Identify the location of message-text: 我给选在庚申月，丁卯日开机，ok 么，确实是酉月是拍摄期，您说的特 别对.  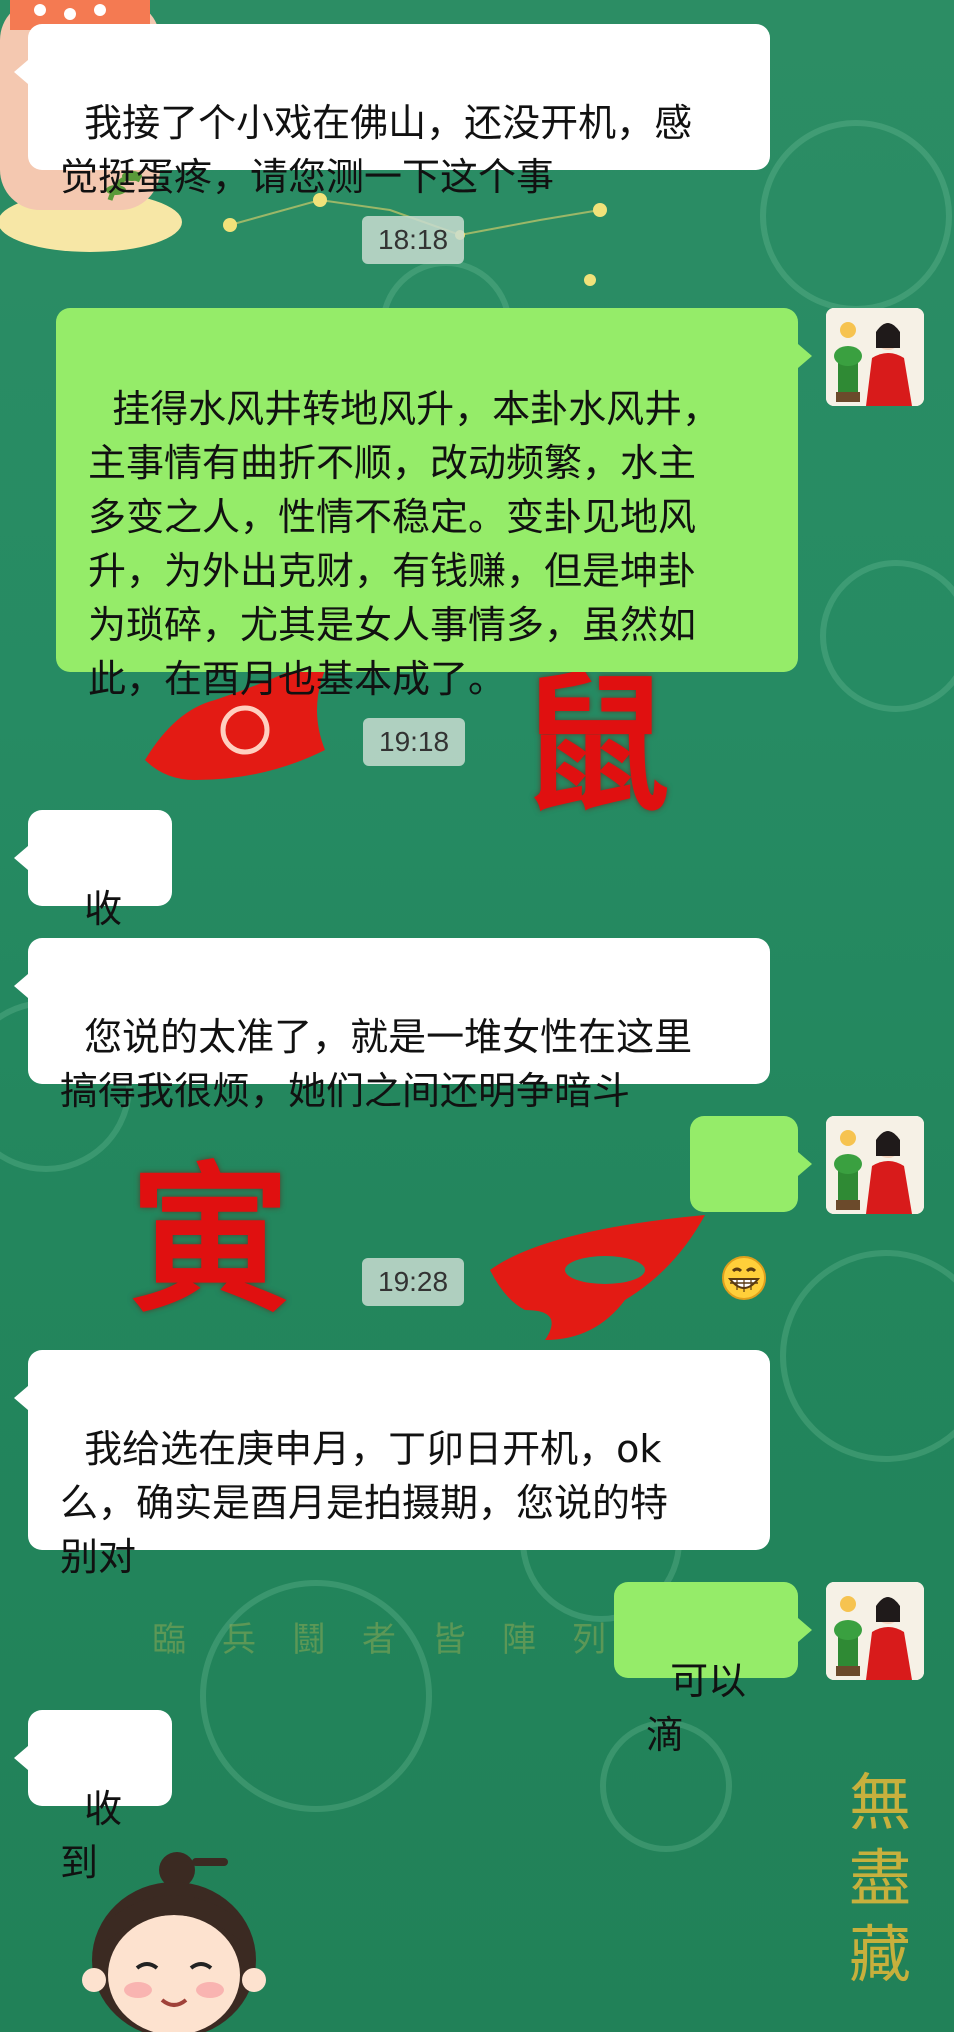
(364, 1503).